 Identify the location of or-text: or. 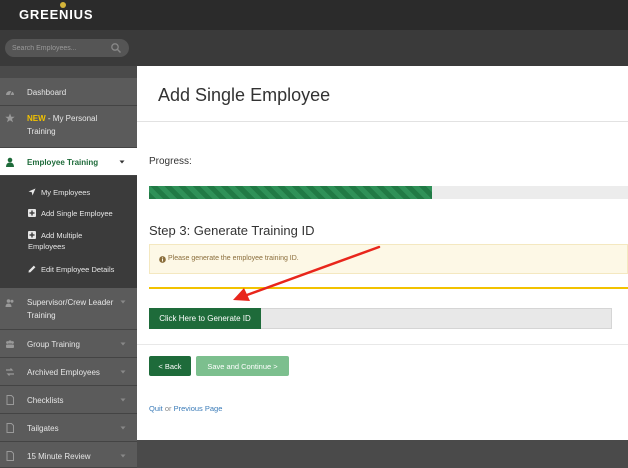
(168, 408).